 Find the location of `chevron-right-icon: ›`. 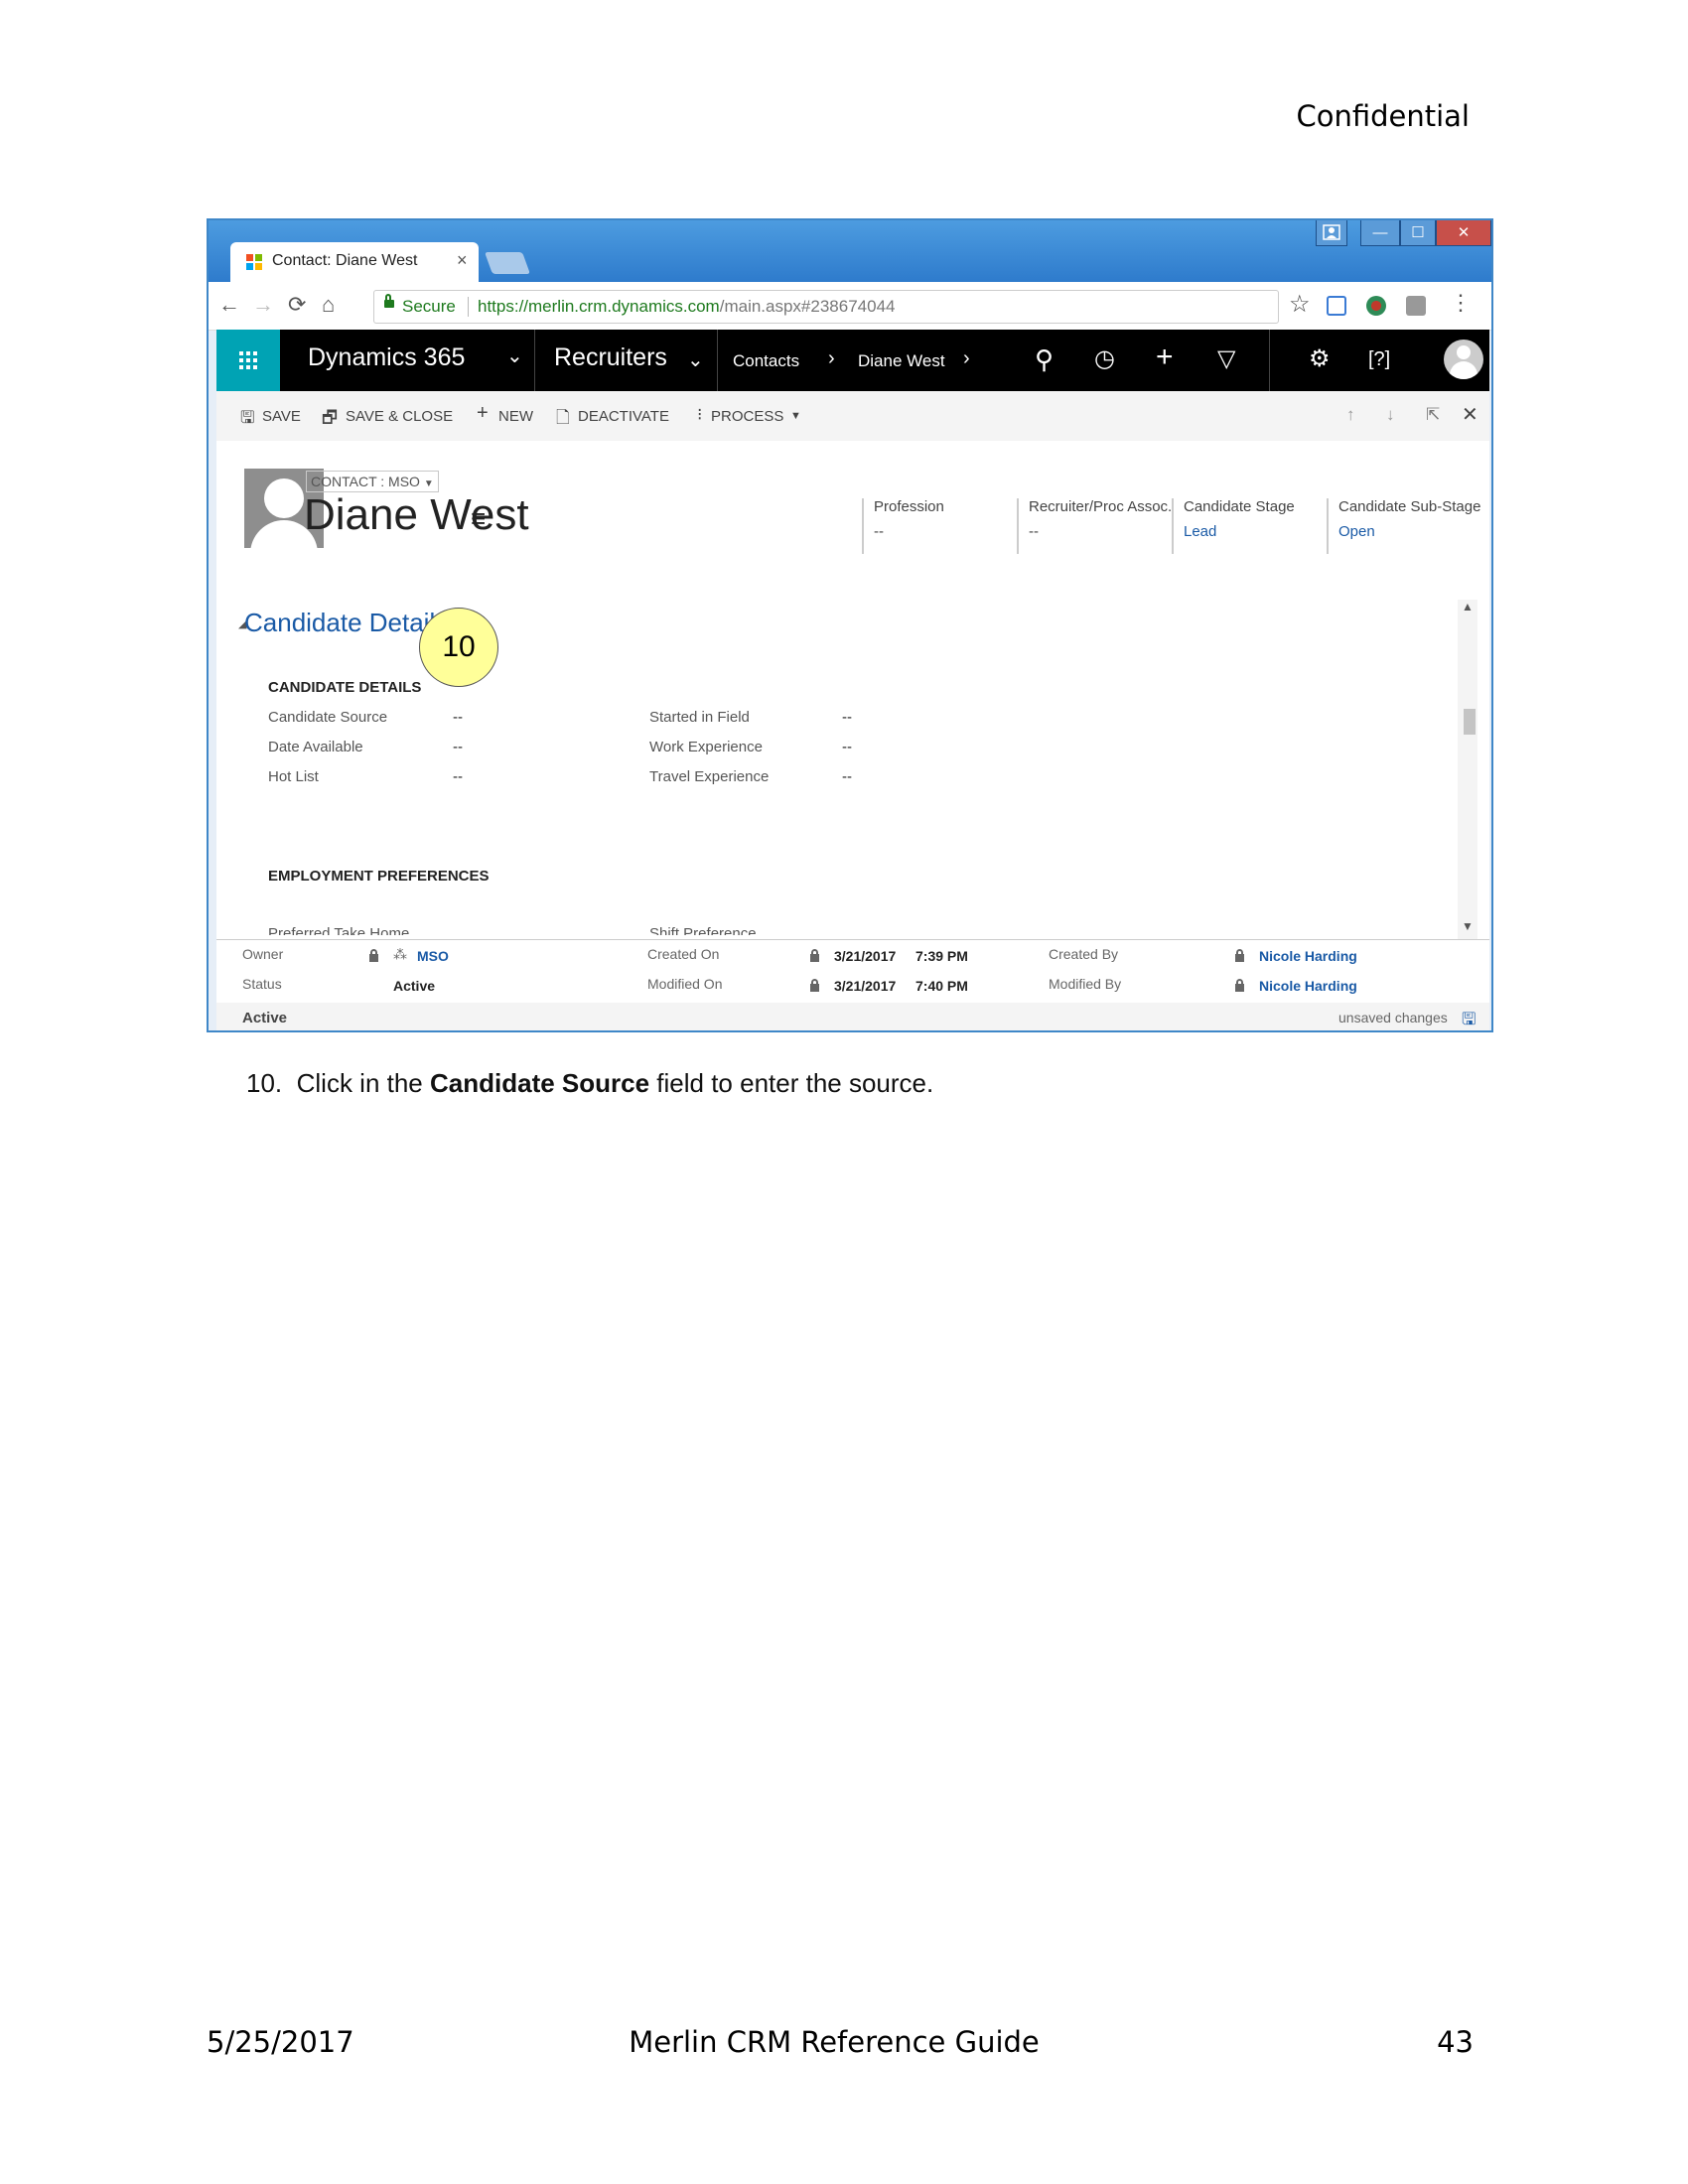

chevron-right-icon: › is located at coordinates (966, 358).